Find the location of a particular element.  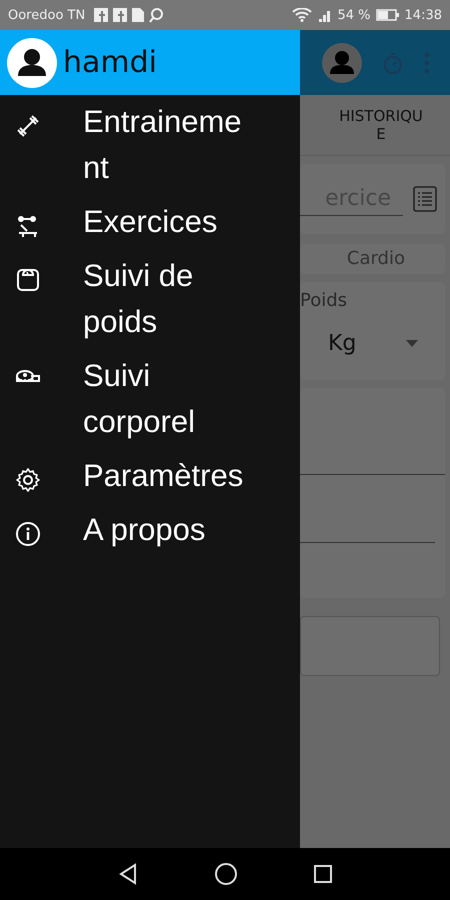

unit-dropdown: Kg is located at coordinates (342, 343).